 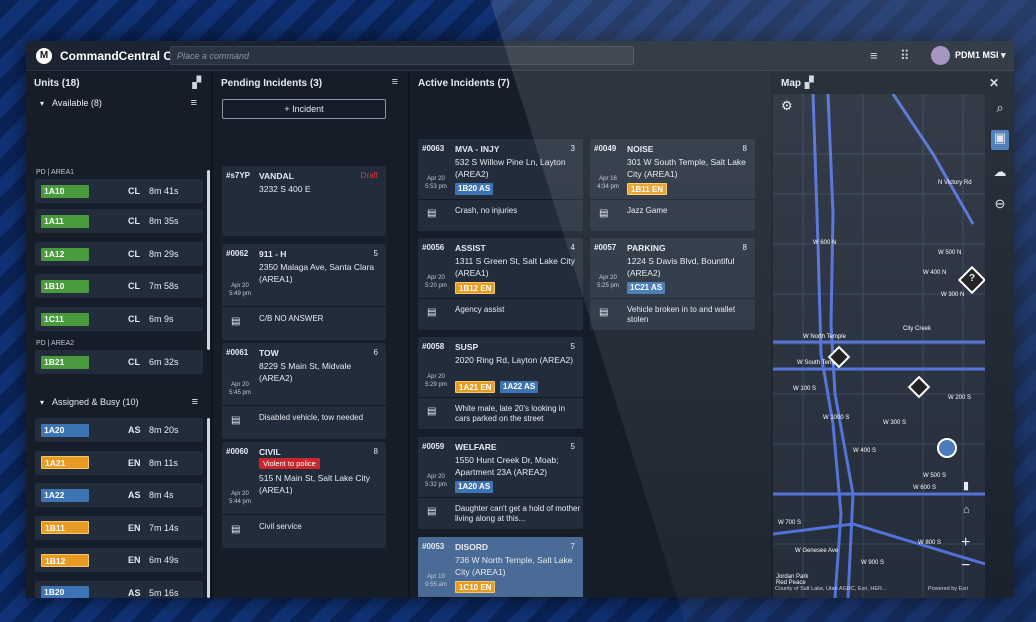 I want to click on incident-type: MVA - INJY, so click(x=477, y=149).